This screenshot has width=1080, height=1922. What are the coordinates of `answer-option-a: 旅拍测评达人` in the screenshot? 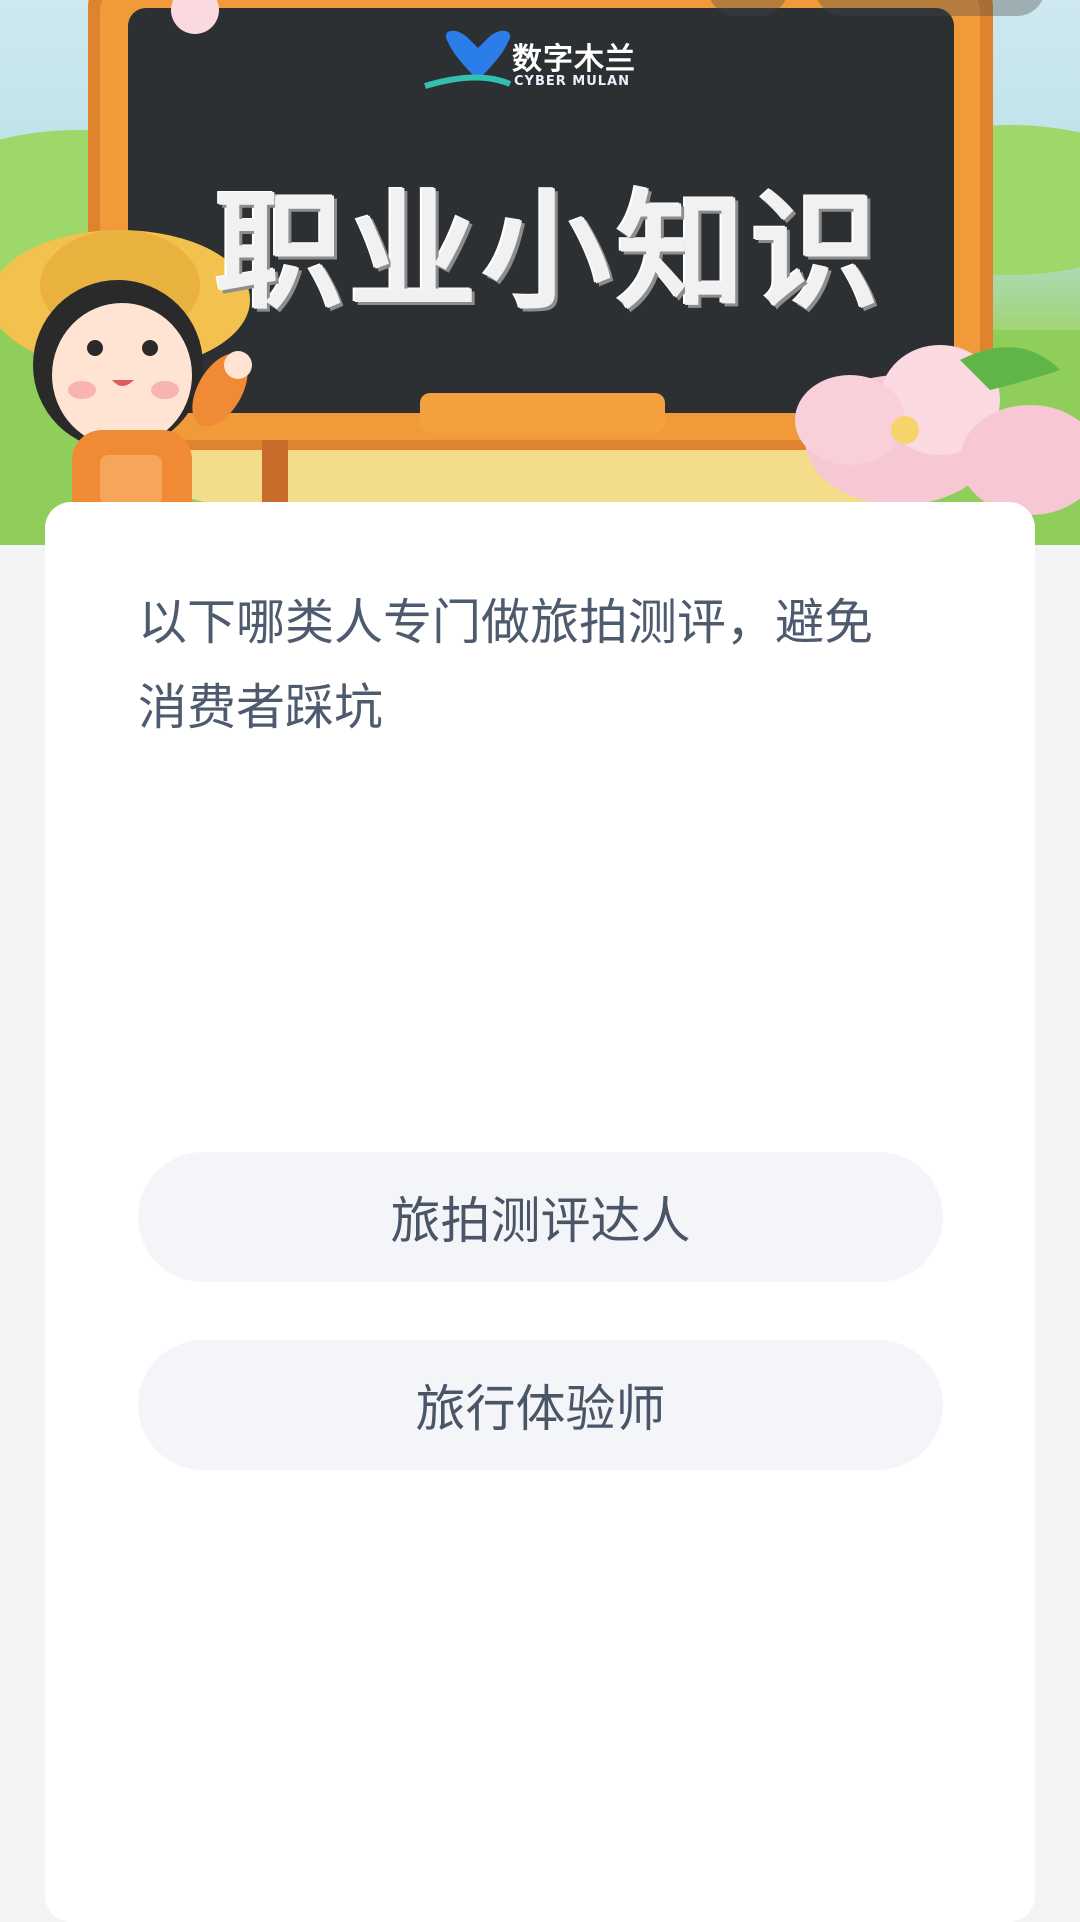 It's located at (540, 1217).